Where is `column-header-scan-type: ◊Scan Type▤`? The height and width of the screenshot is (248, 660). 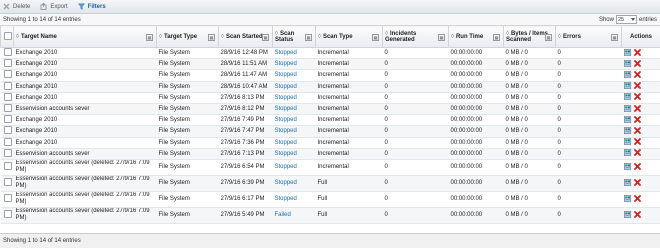 column-header-scan-type: ◊Scan Type▤ is located at coordinates (349, 37).